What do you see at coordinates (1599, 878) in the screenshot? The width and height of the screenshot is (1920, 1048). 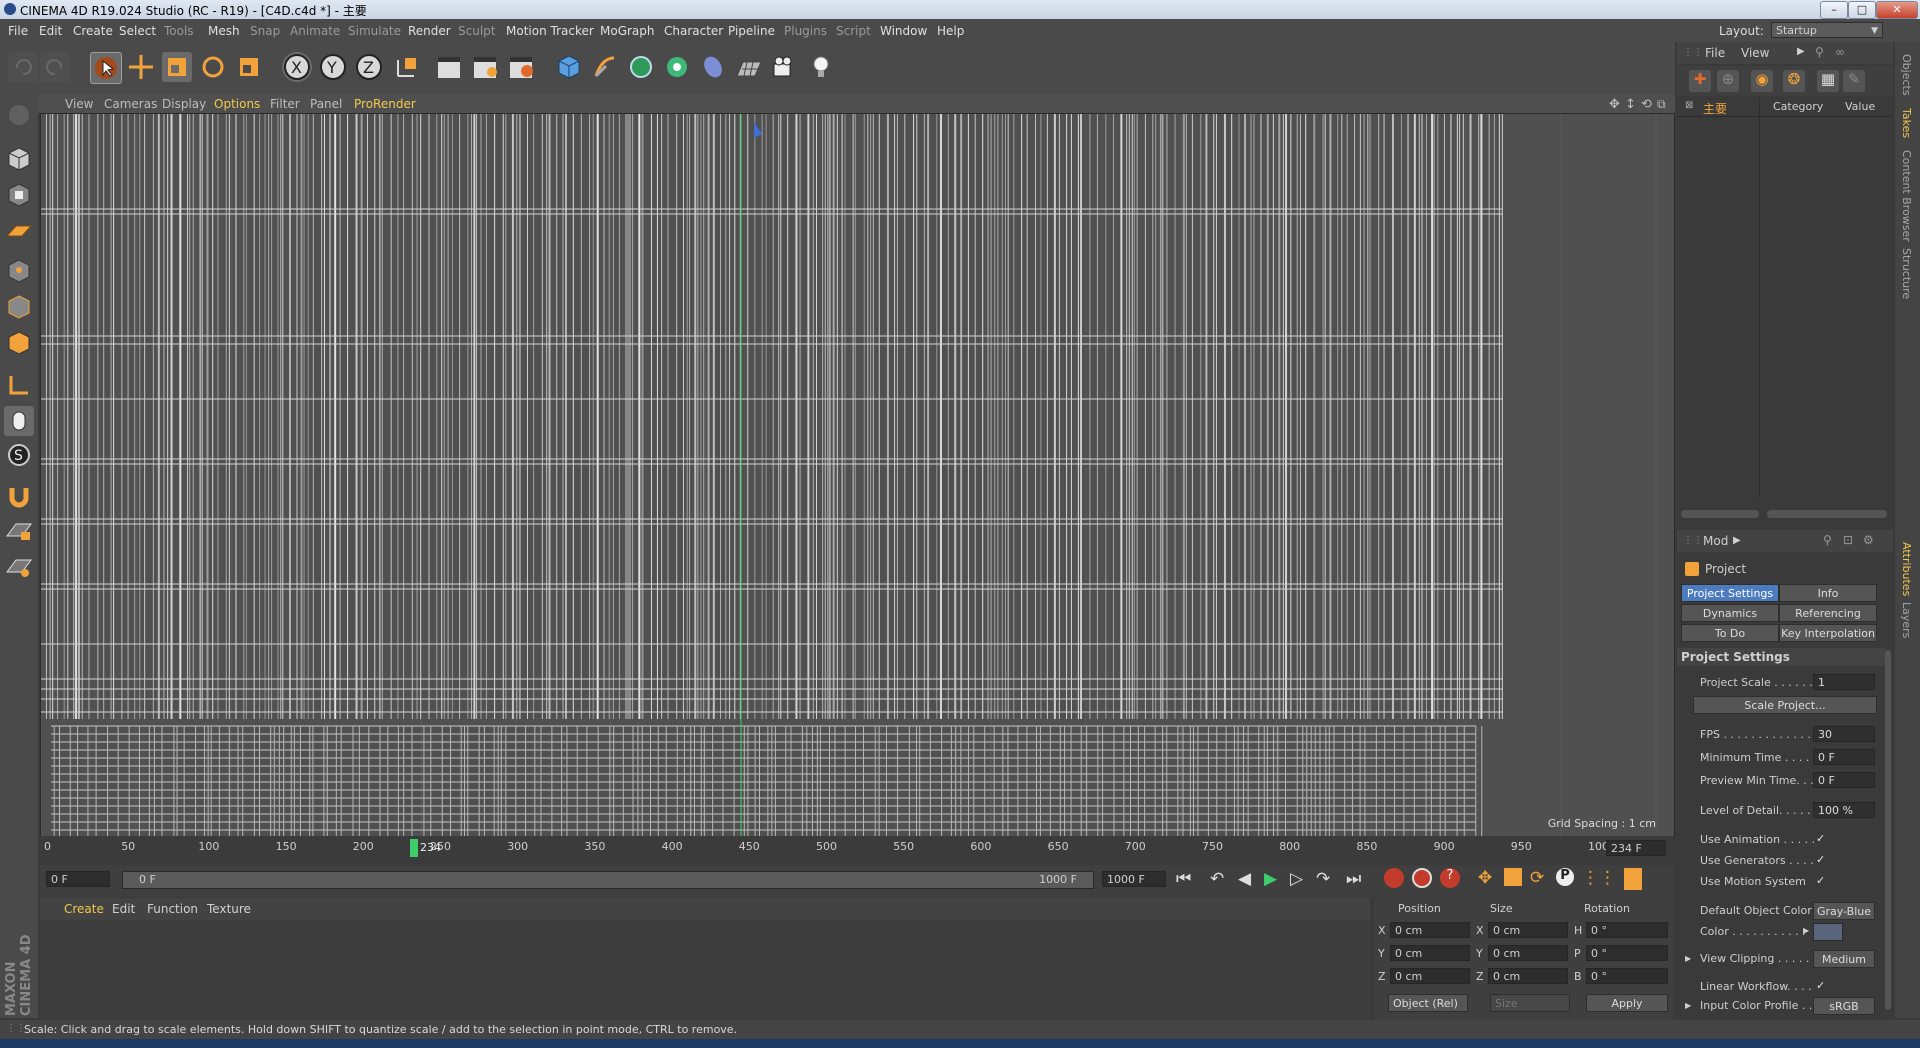 I see `key-pla-icon: ⋮⋮` at bounding box center [1599, 878].